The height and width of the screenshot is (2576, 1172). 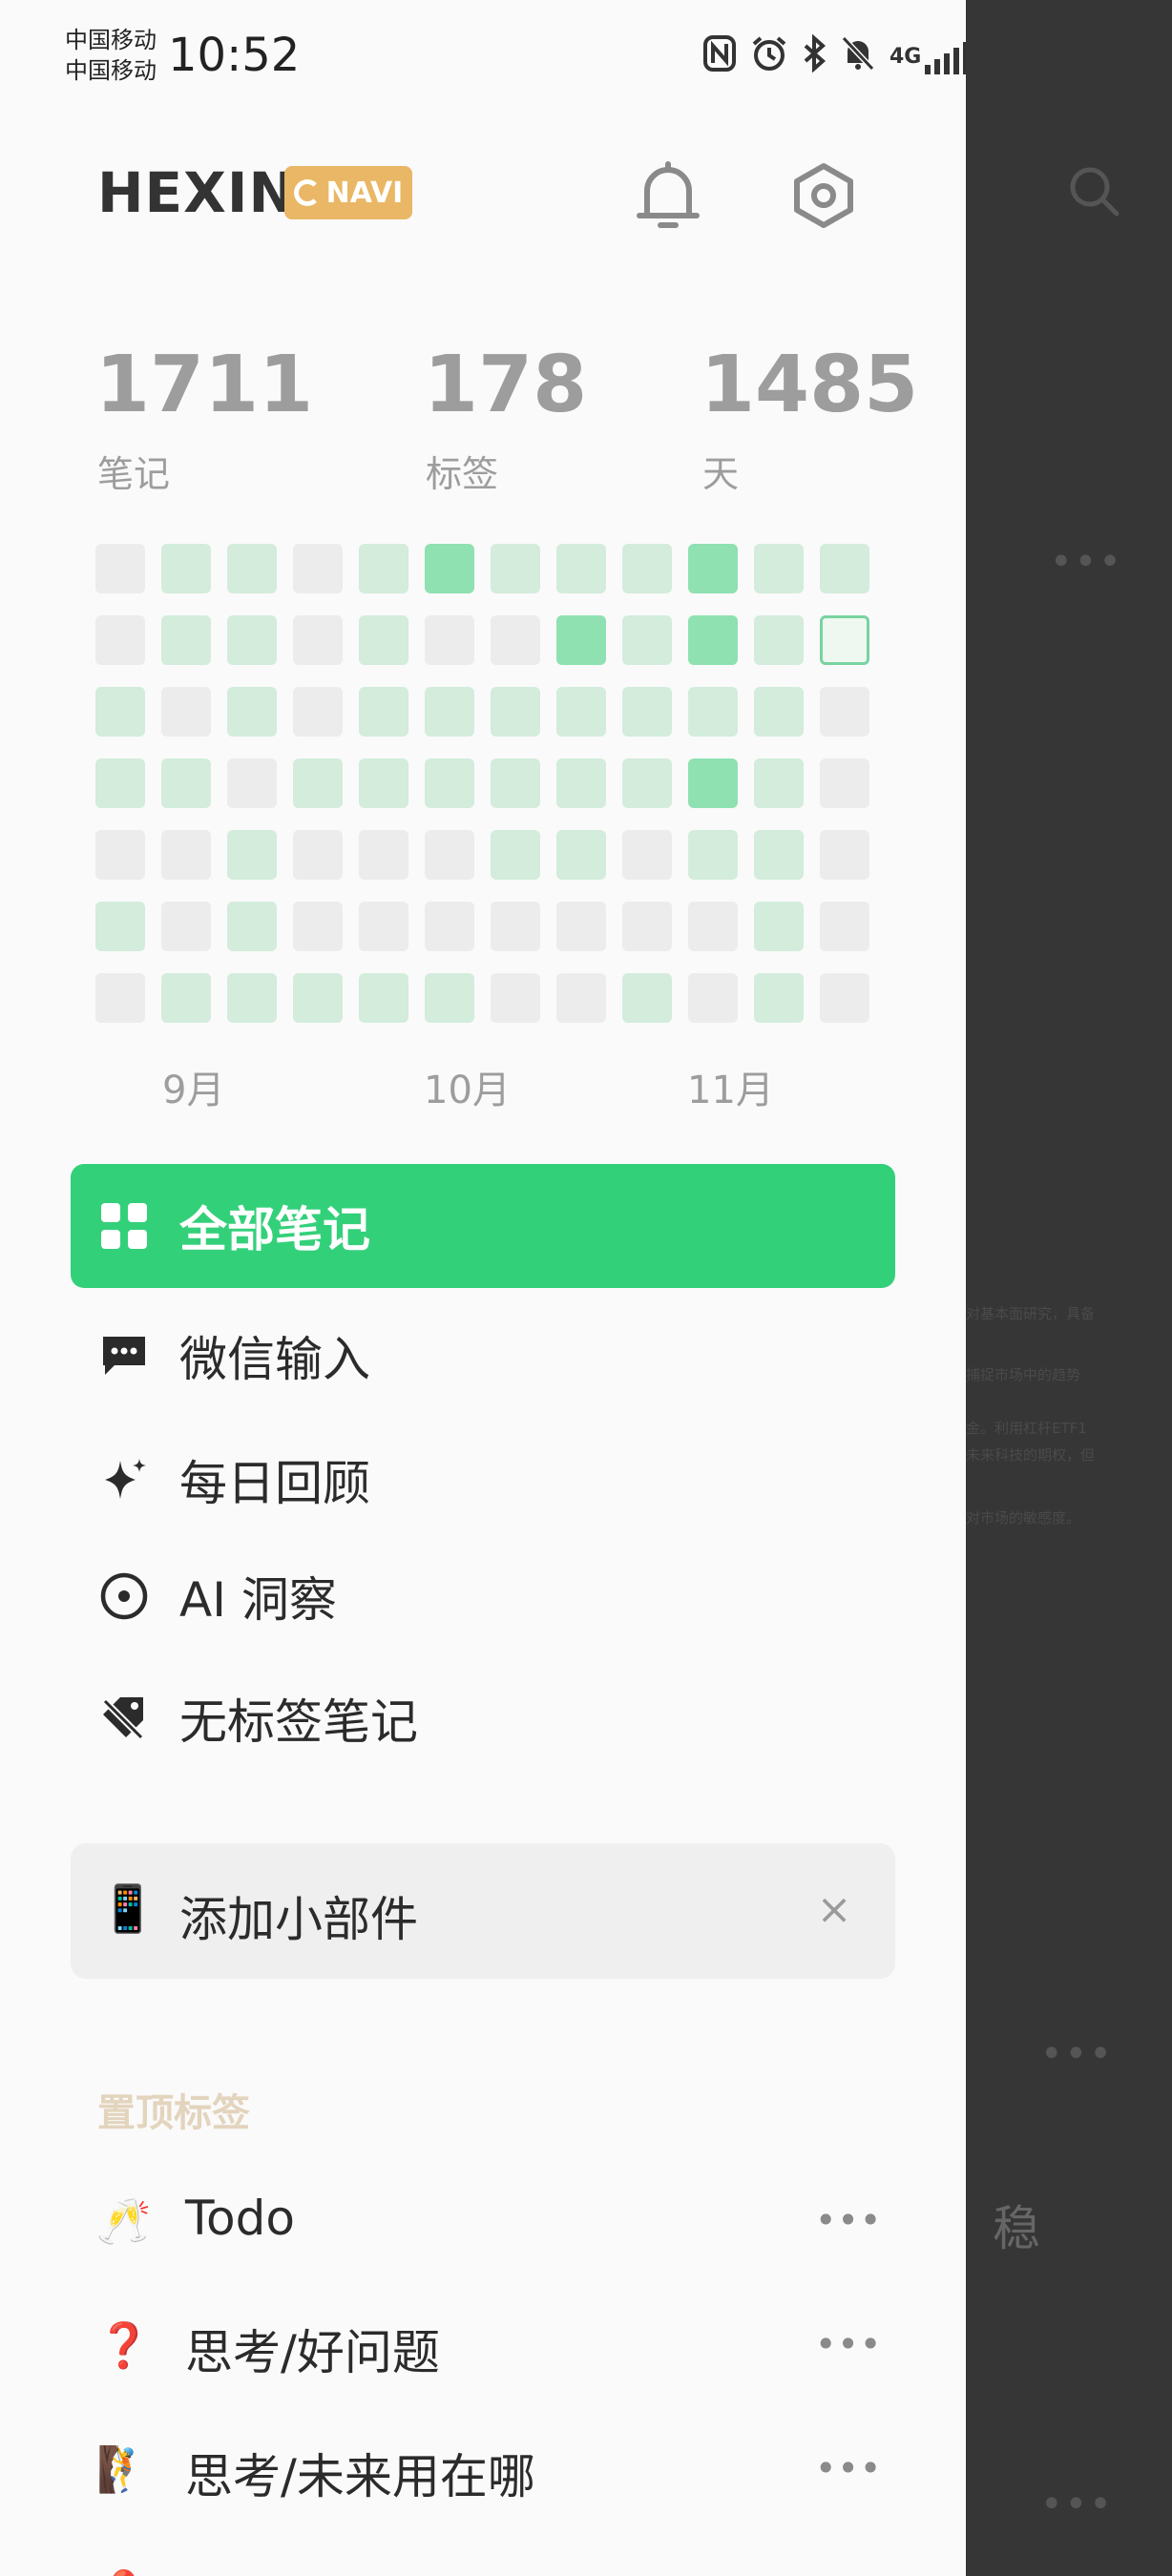 I want to click on pinned-tag-item: 🥂 Todo •••, so click(x=483, y=2221).